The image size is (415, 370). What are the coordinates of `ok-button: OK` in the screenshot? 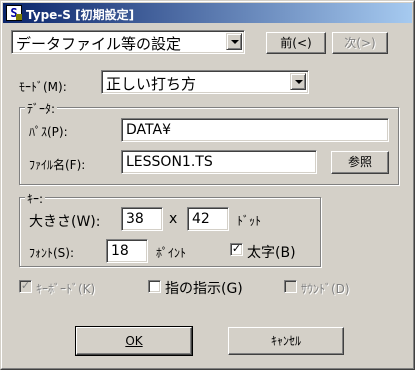 It's located at (134, 341).